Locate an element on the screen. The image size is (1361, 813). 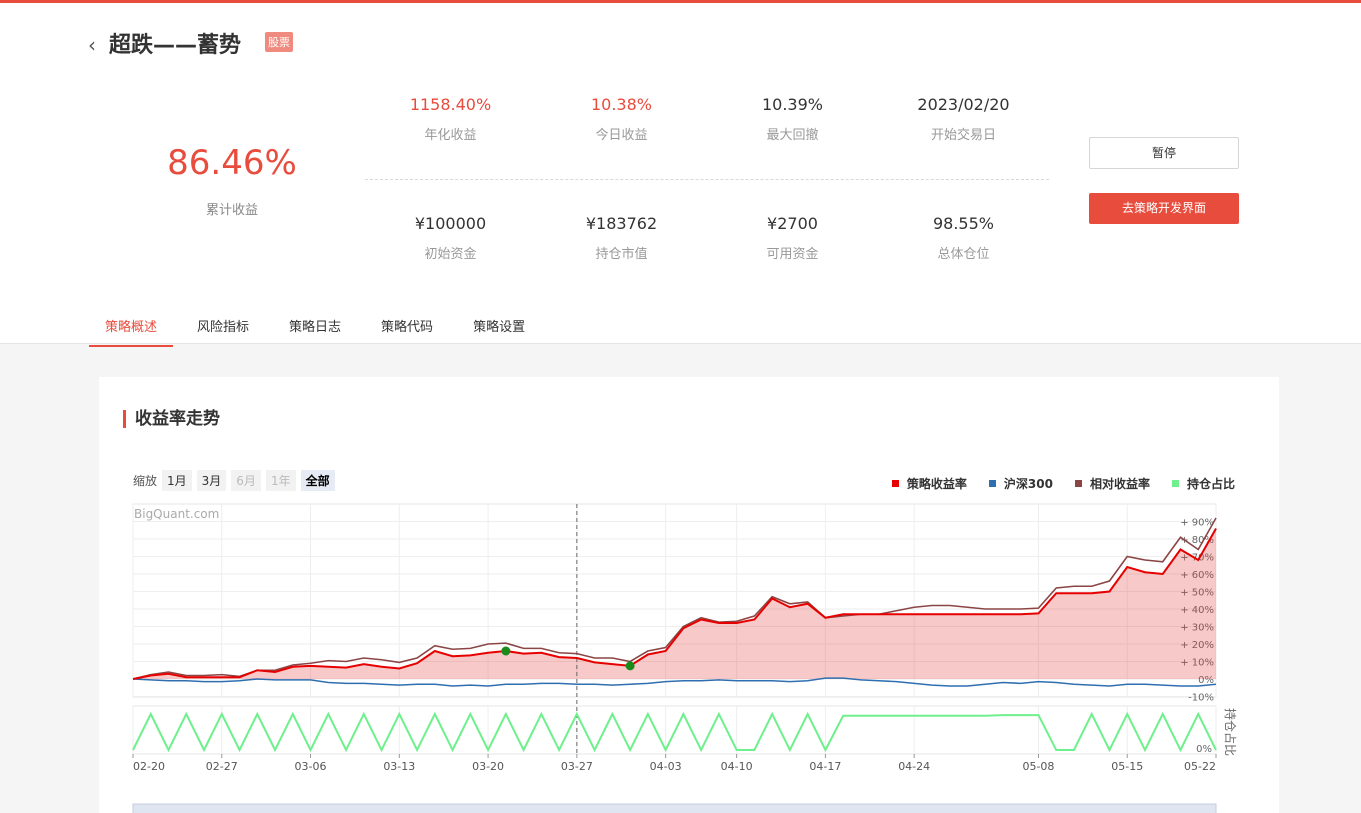
go-to-dev-button: 去策略开发界面 is located at coordinates (1164, 208).